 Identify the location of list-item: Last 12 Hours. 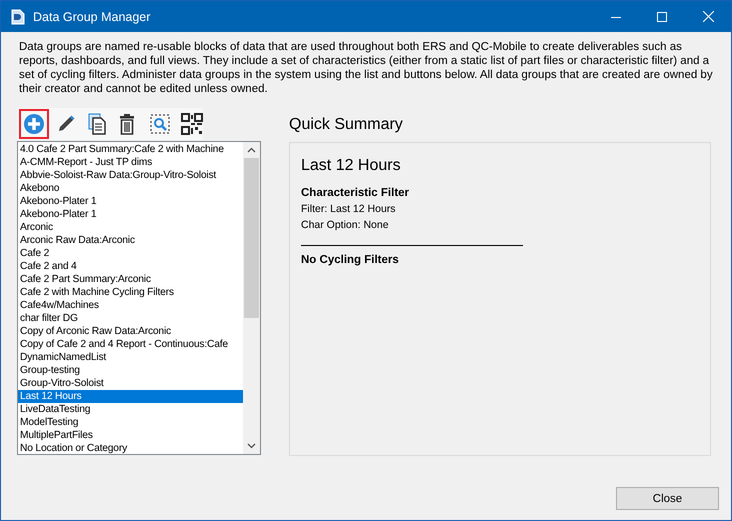
(130, 396).